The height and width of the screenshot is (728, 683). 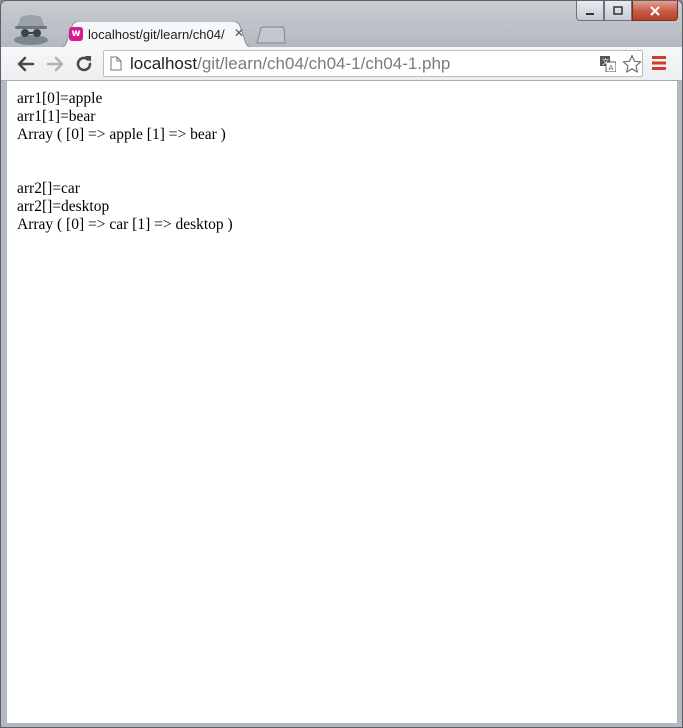 I want to click on title-bar: w localhost/git/learn/ch04/ ✕, so click(x=341, y=24).